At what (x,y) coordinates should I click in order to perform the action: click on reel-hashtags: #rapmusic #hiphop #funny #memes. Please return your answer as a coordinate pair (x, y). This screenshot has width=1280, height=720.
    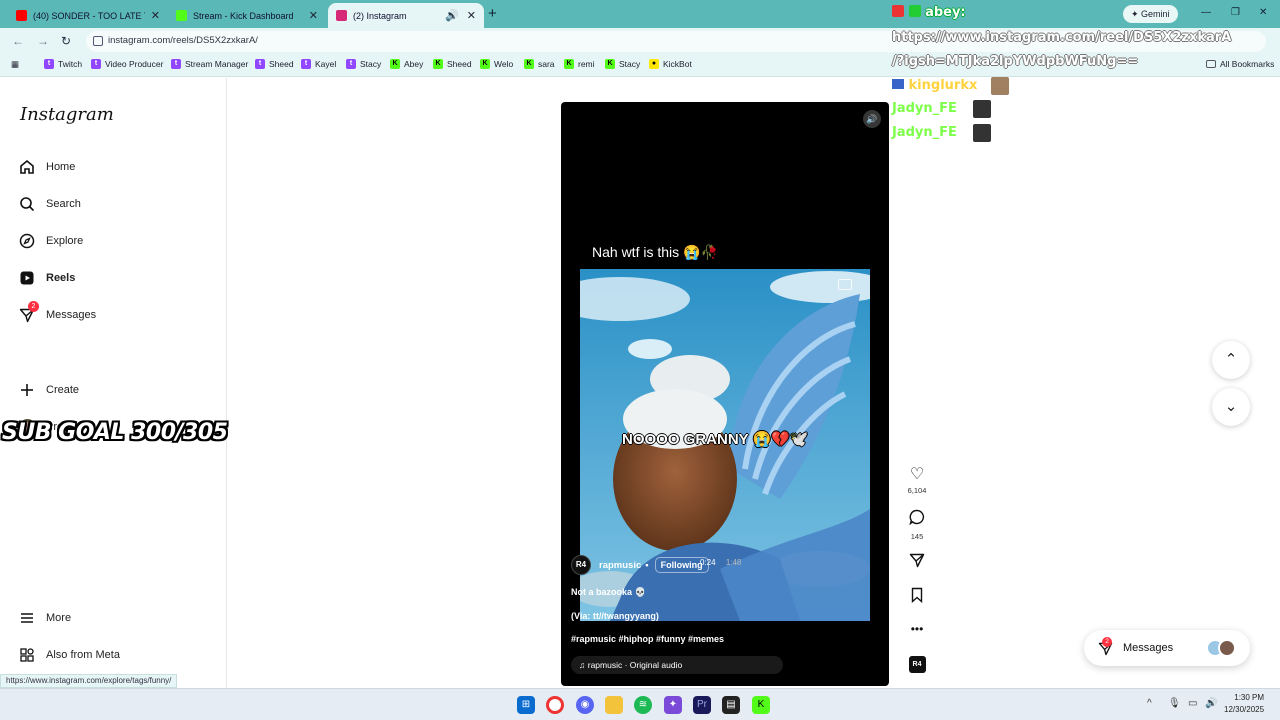
    Looking at the image, I should click on (647, 639).